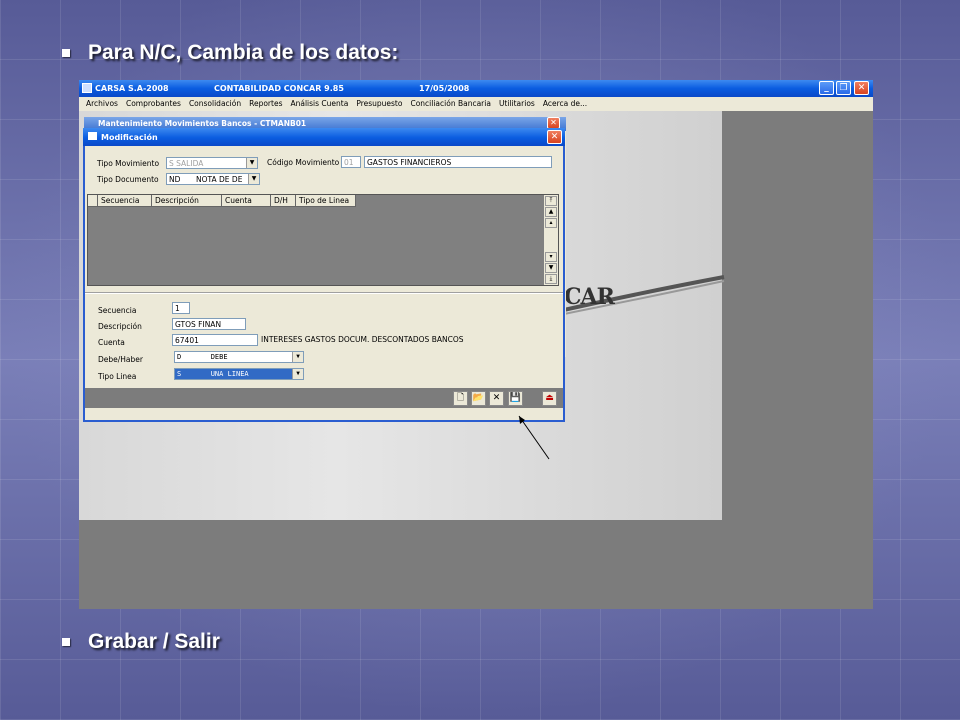 This screenshot has height=720, width=960. Describe the element at coordinates (534, 437) in the screenshot. I see `pointer-arrow-icon` at that location.